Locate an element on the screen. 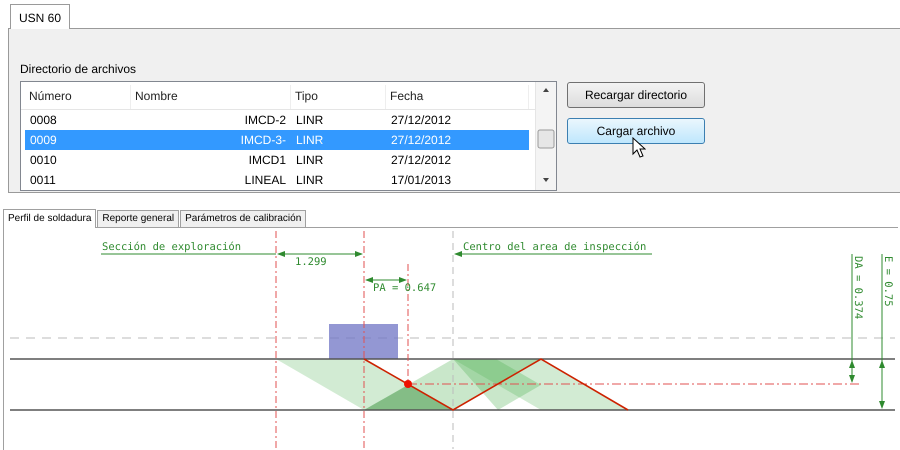 This screenshot has width=900, height=450. tab: Parámetros de calibración is located at coordinates (243, 218).